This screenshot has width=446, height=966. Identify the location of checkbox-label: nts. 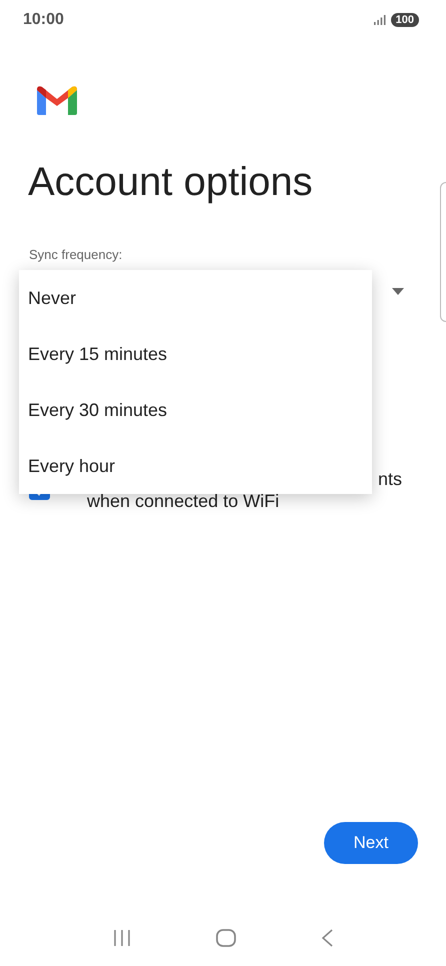
(390, 479).